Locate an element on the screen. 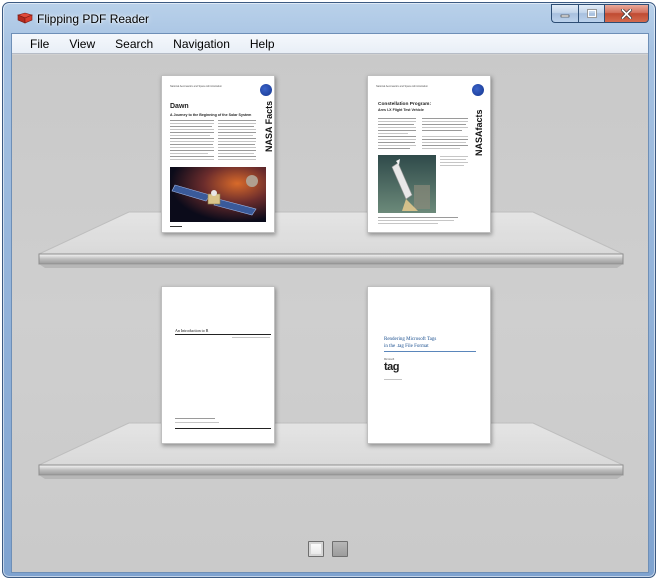 This screenshot has width=660, height=582. nasa-facts-label: NASAfacts is located at coordinates (479, 132).